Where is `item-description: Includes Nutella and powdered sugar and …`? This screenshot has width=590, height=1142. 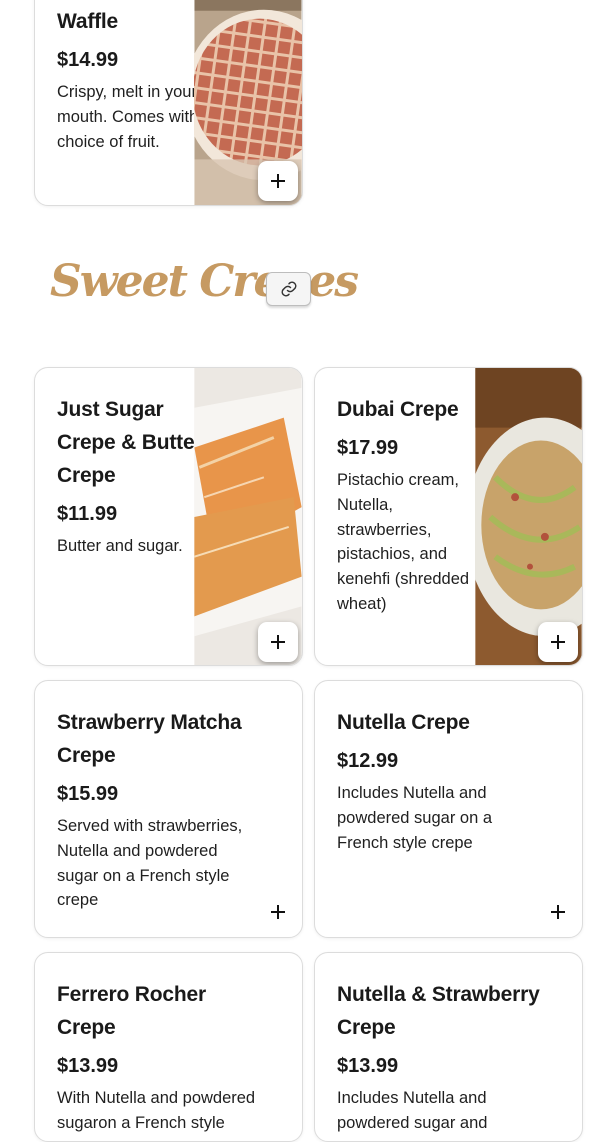
item-description: Includes Nutella and powdered sugar and … is located at coordinates (412, 1115).